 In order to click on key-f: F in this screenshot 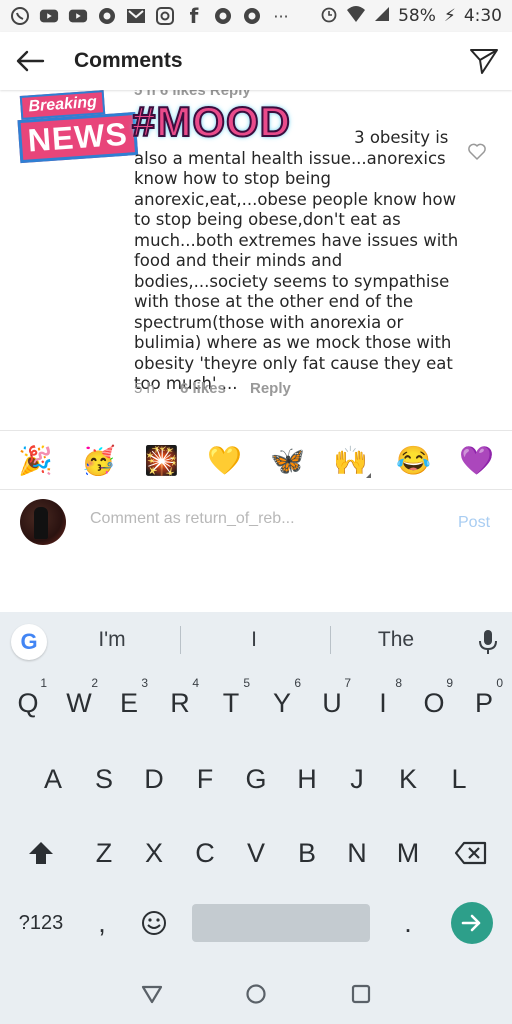, I will do `click(205, 779)`.